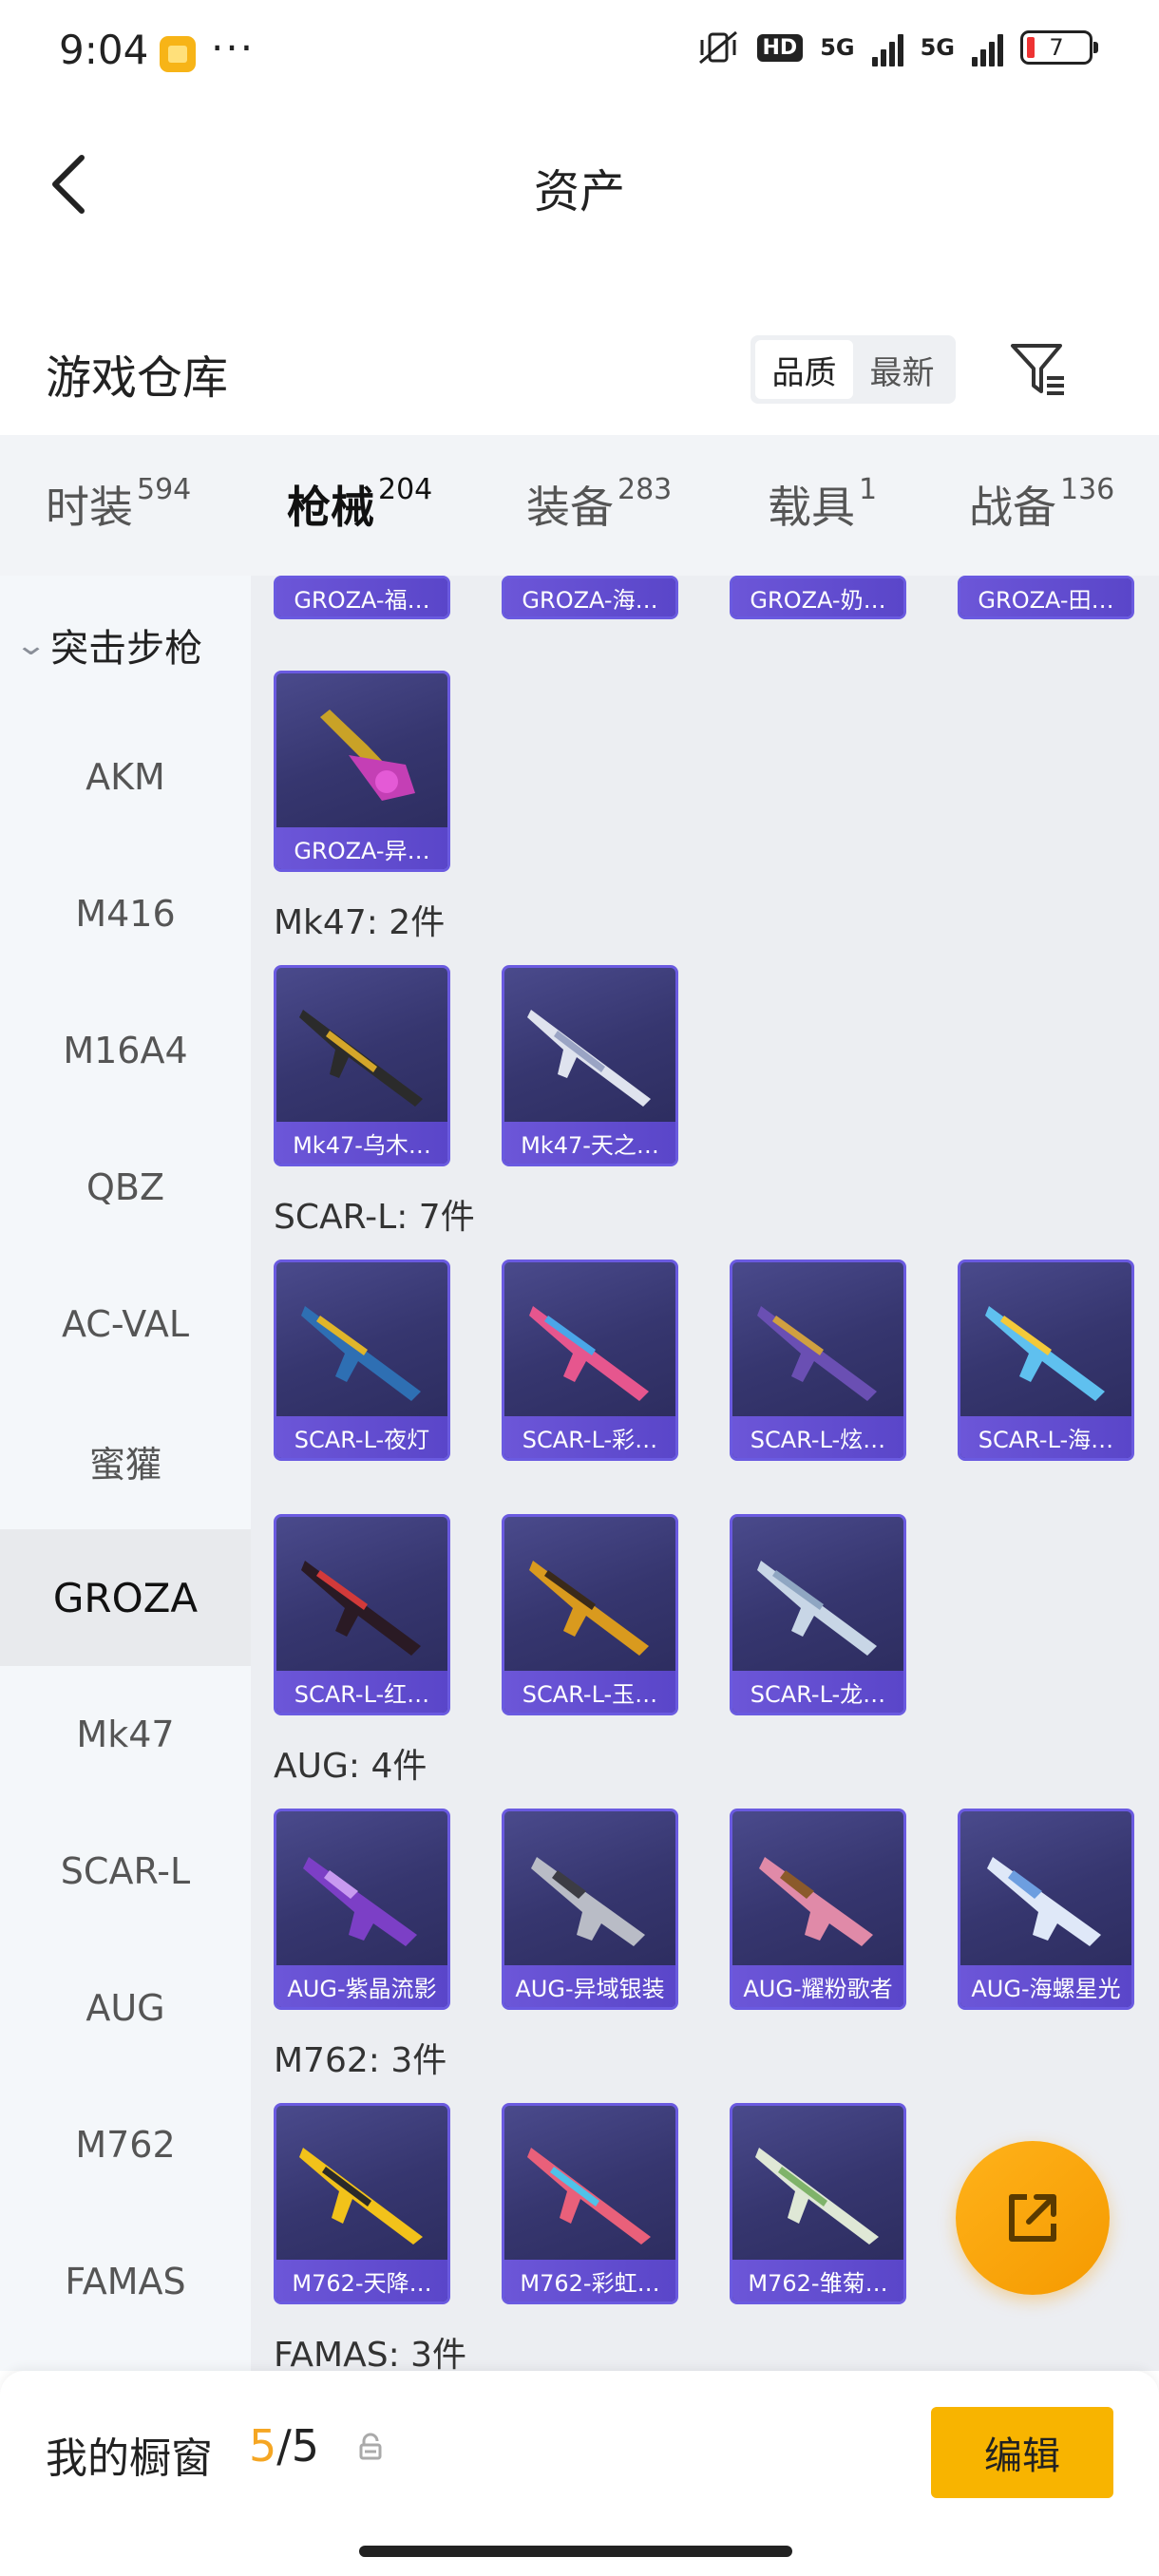 This screenshot has width=1159, height=2576. I want to click on skin-card: AUG-异域银装, so click(590, 1909).